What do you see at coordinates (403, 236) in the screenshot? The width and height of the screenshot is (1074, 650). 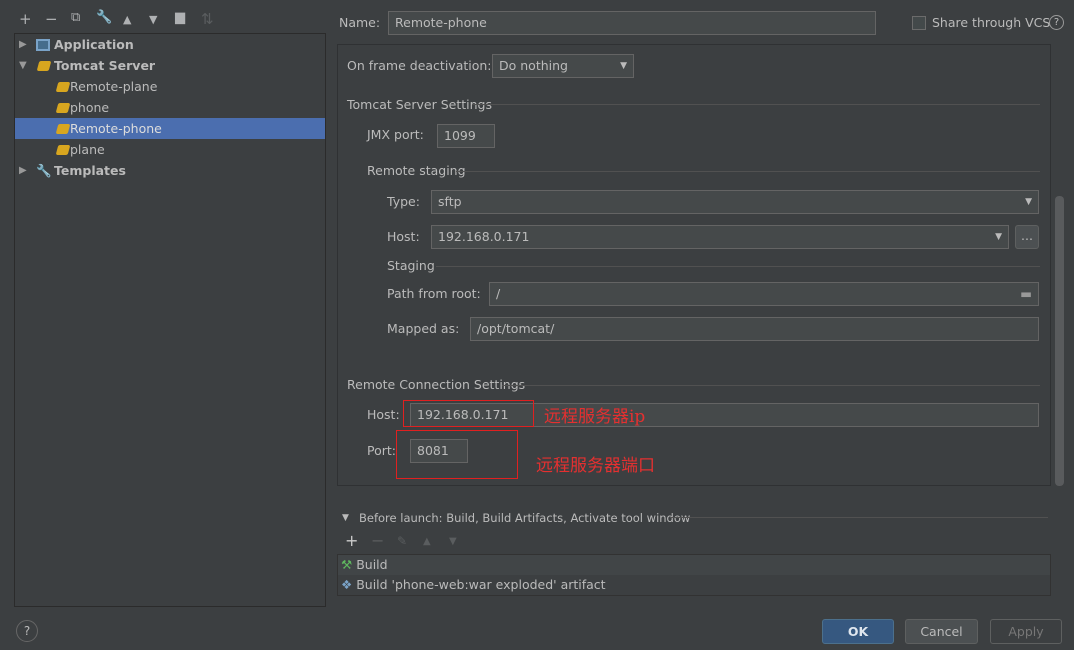 I see `host-label: Host:` at bounding box center [403, 236].